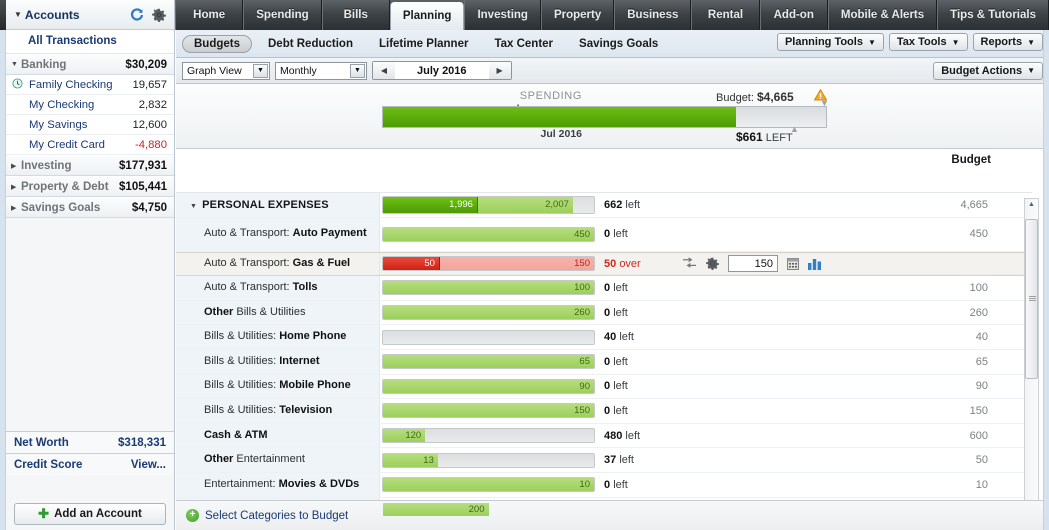  I want to click on category-cell: Auto & Transport: Tolls, so click(278, 288).